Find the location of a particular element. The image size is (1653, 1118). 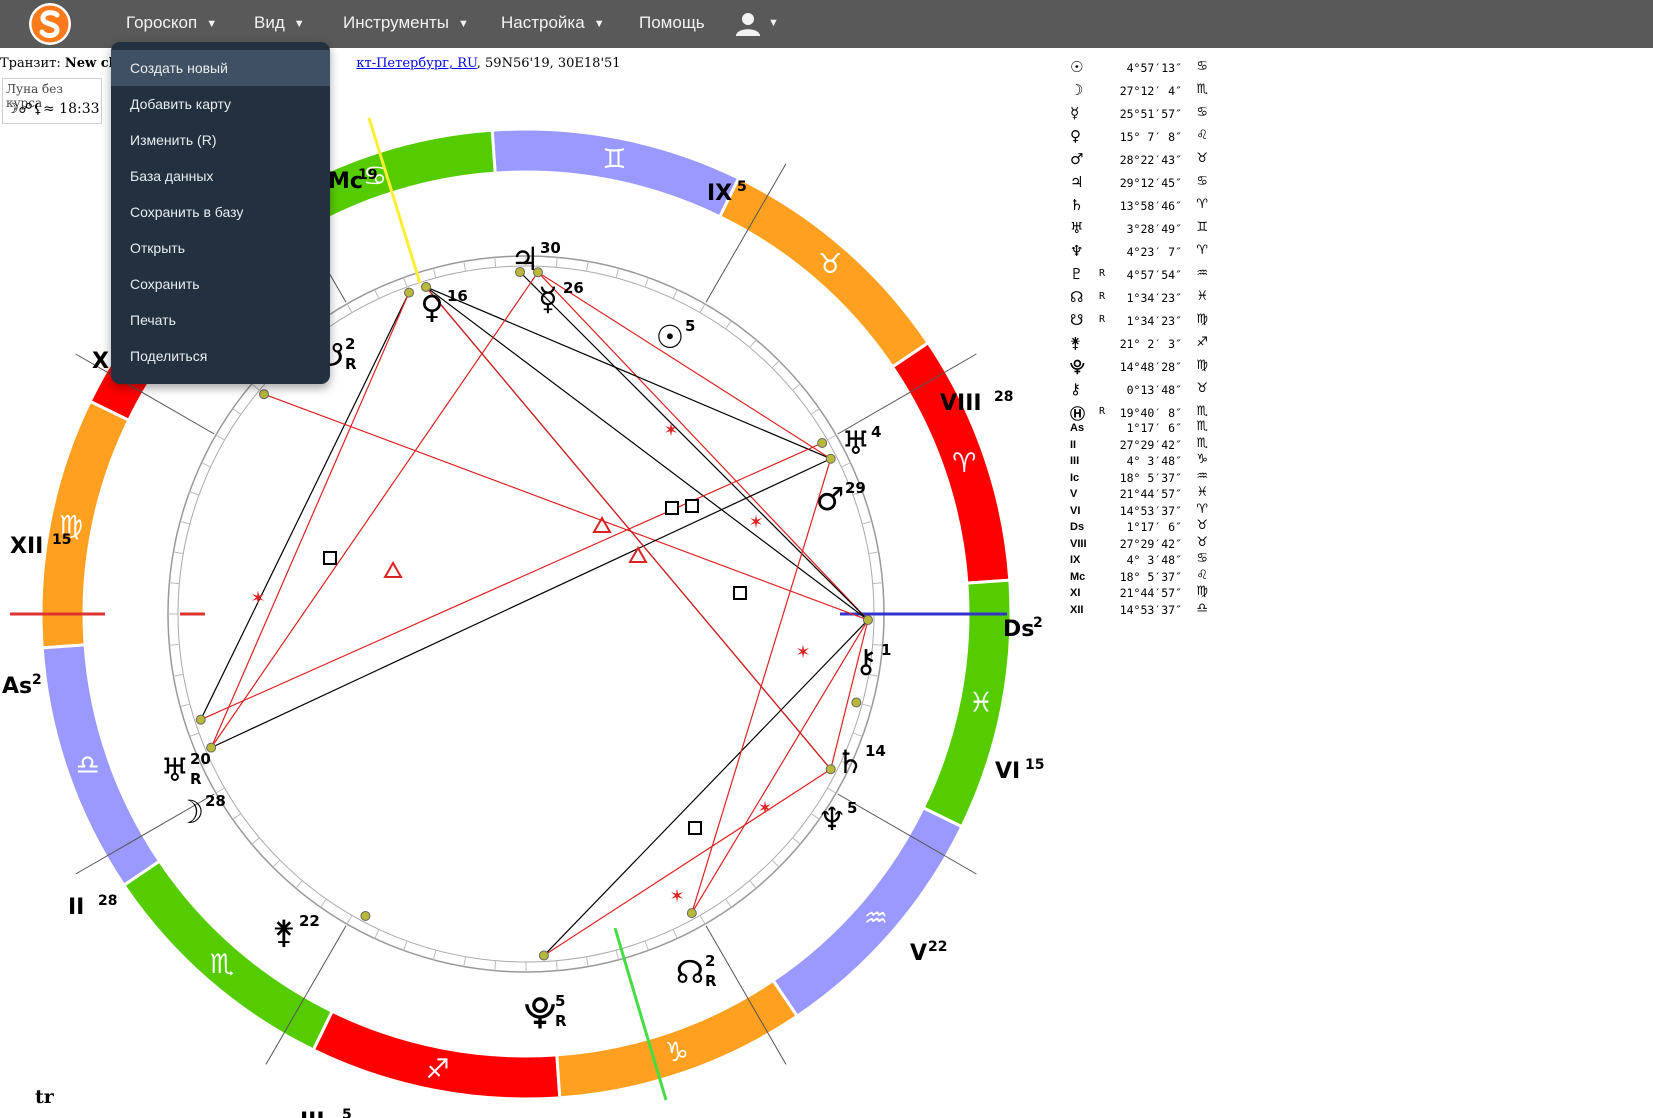

menu-help: Помощь is located at coordinates (672, 24).